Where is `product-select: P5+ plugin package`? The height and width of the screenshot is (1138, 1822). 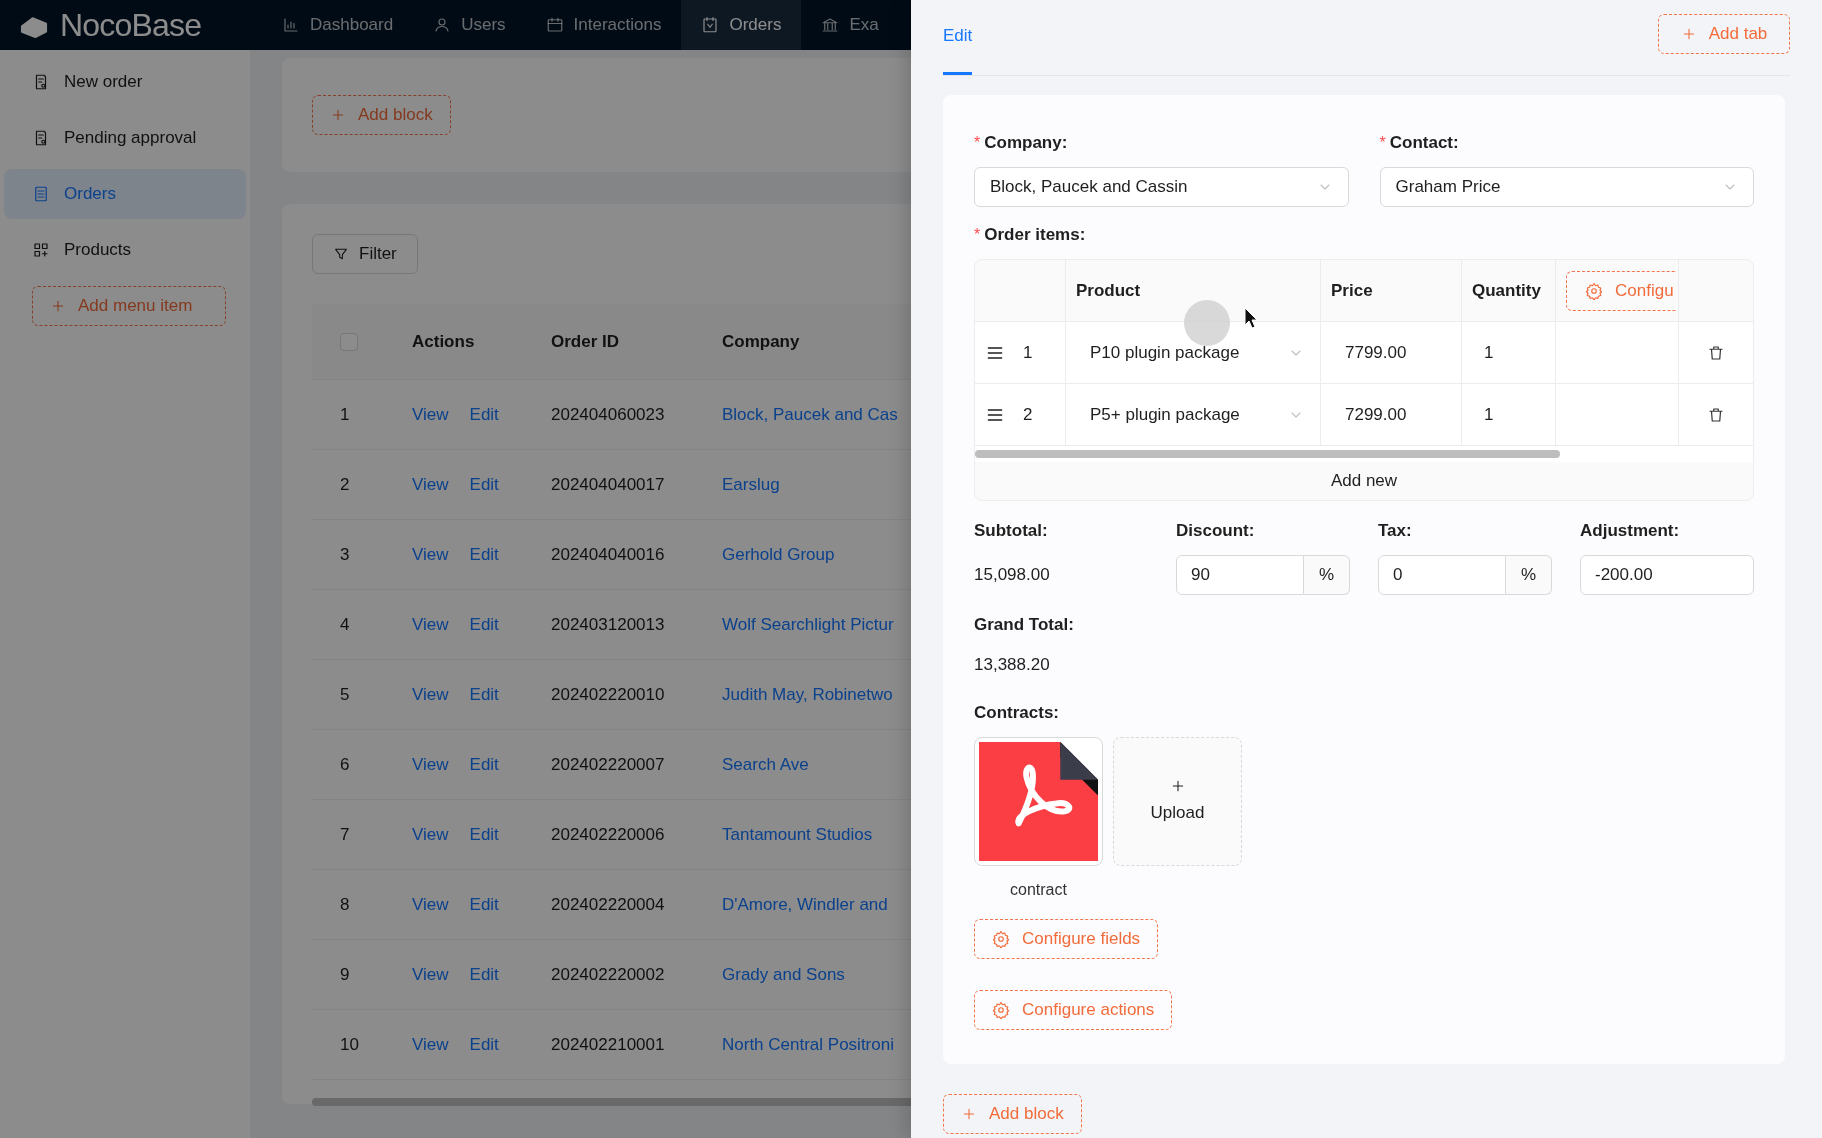 product-select: P5+ plugin package is located at coordinates (1193, 414).